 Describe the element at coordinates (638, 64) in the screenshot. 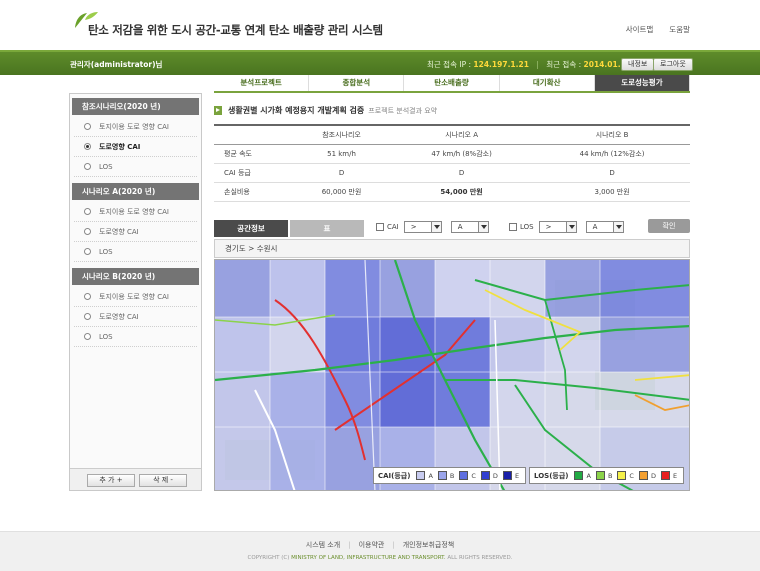

I see `my-info-button: 내정보` at that location.